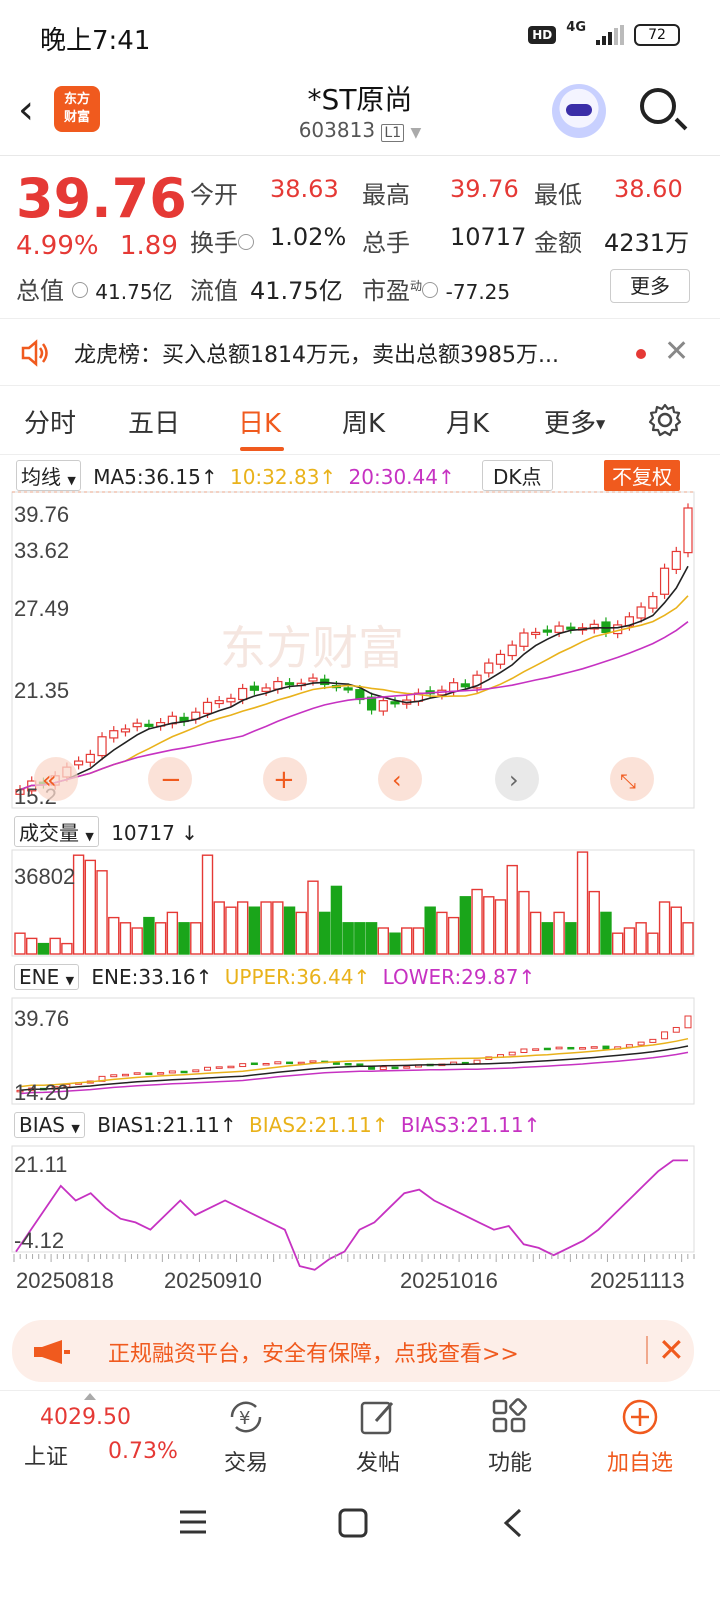 The height and width of the screenshot is (1600, 720). I want to click on home-icon, so click(353, 1523).